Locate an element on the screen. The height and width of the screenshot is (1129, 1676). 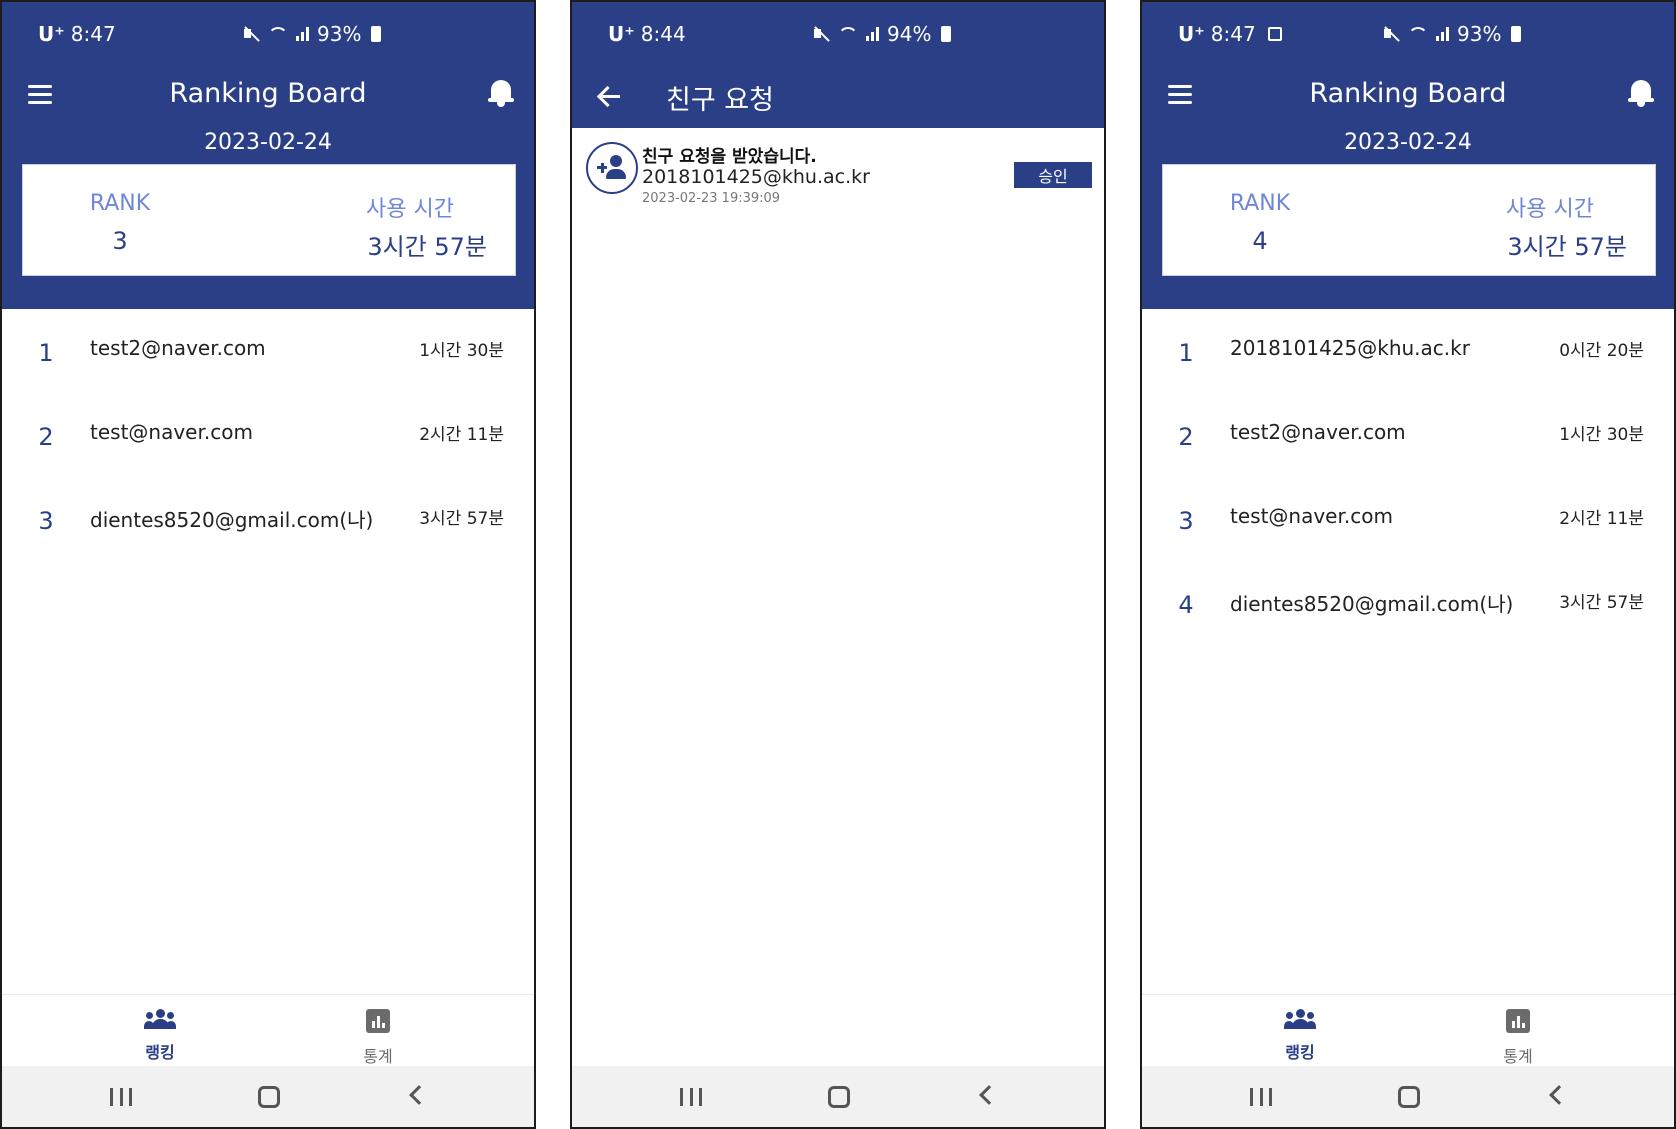
row-rank: 4 is located at coordinates (1186, 605).